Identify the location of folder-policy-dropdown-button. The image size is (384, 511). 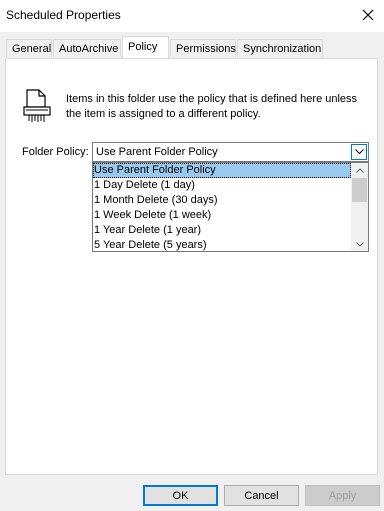
(359, 152).